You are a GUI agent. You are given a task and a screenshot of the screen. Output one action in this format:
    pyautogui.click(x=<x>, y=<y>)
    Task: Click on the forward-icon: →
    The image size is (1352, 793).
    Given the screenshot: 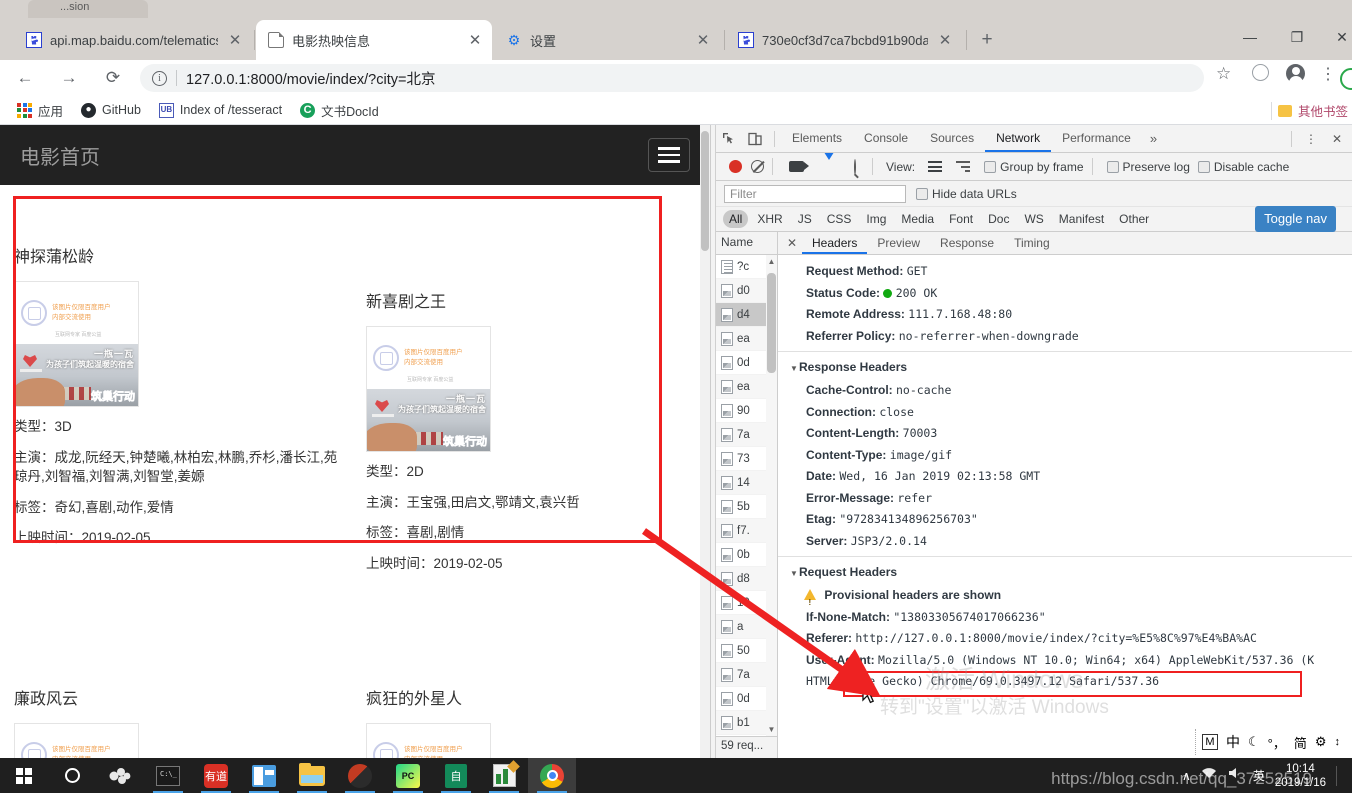 What is the action you would take?
    pyautogui.click(x=69, y=78)
    